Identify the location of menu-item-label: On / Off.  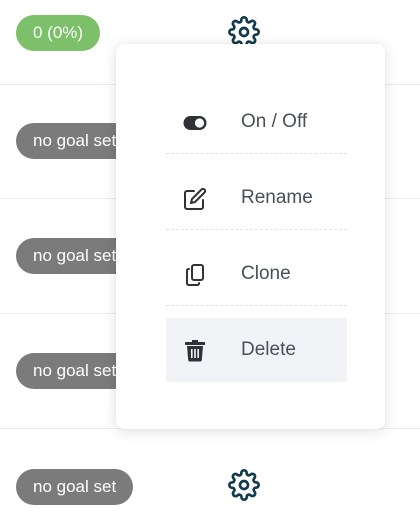
(274, 121).